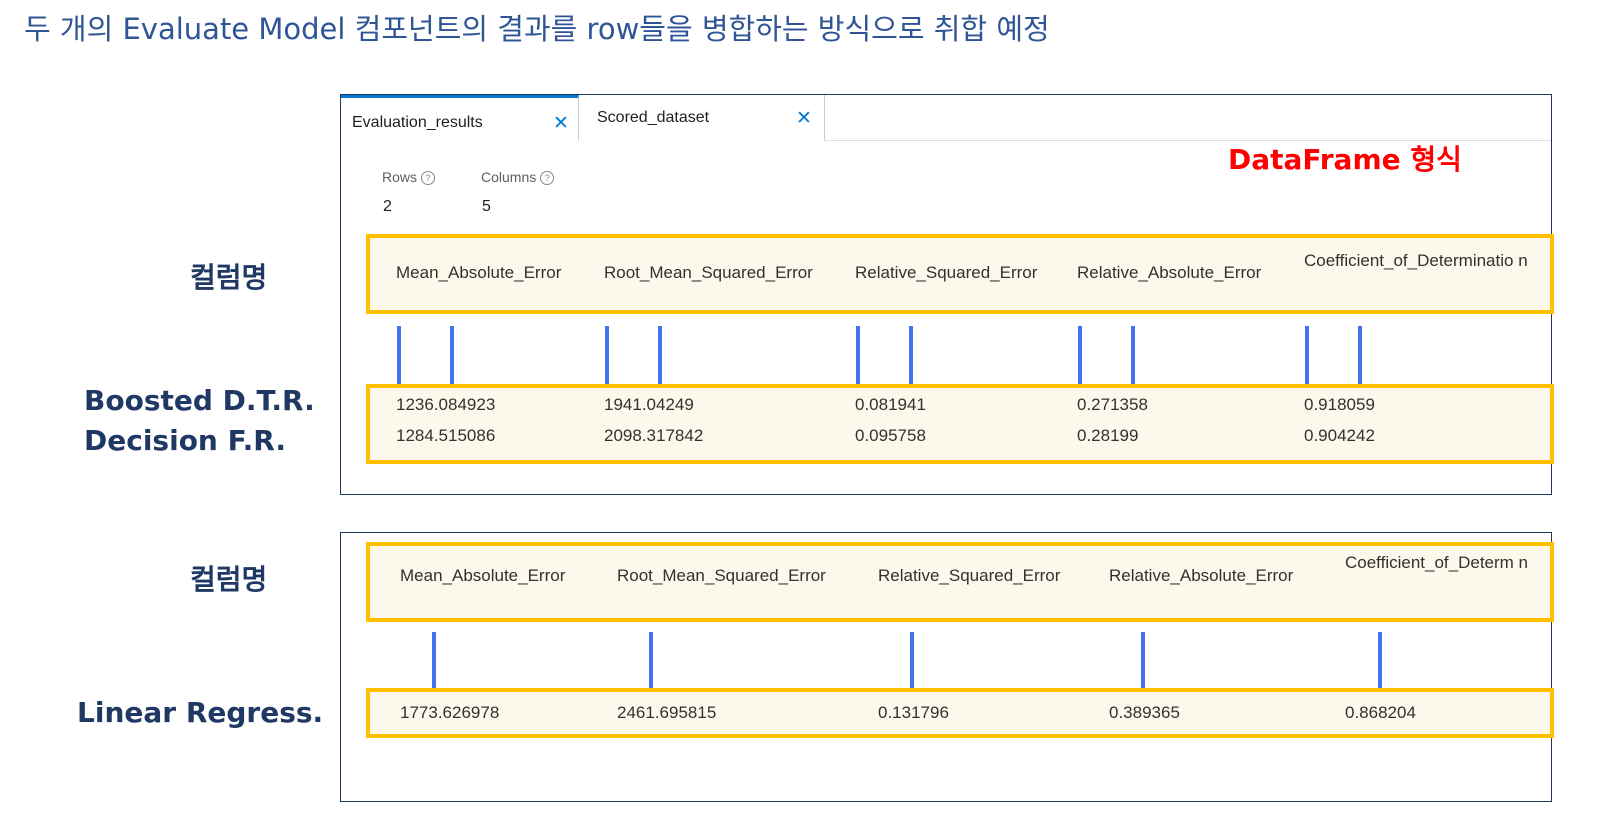  I want to click on table-cell: 0.095758, so click(890, 435).